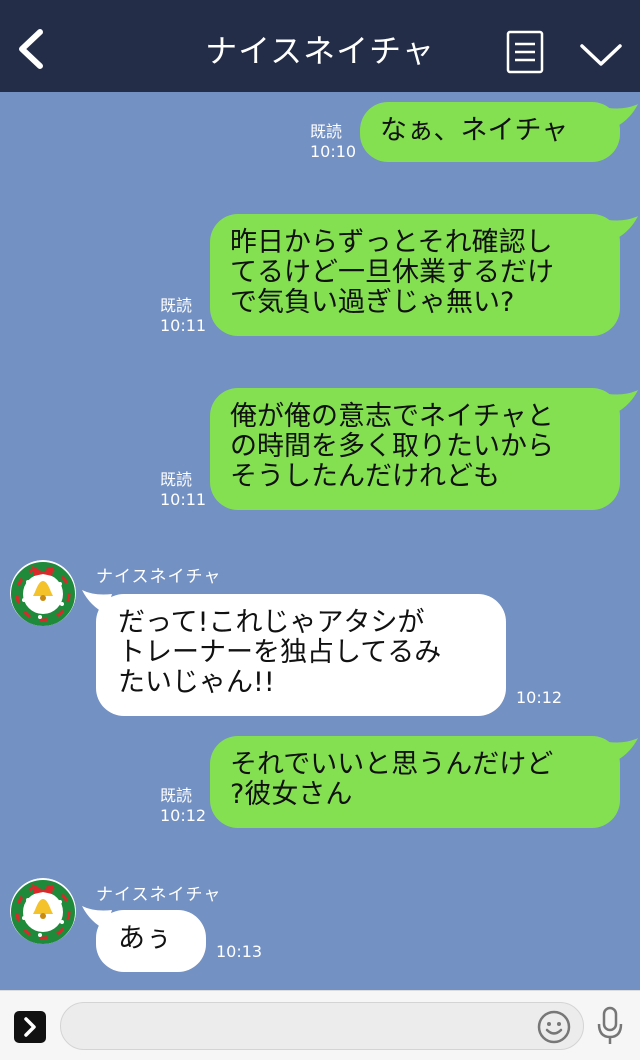  Describe the element at coordinates (320, 51) in the screenshot. I see `chat-title: ナイスネイチャ` at that location.